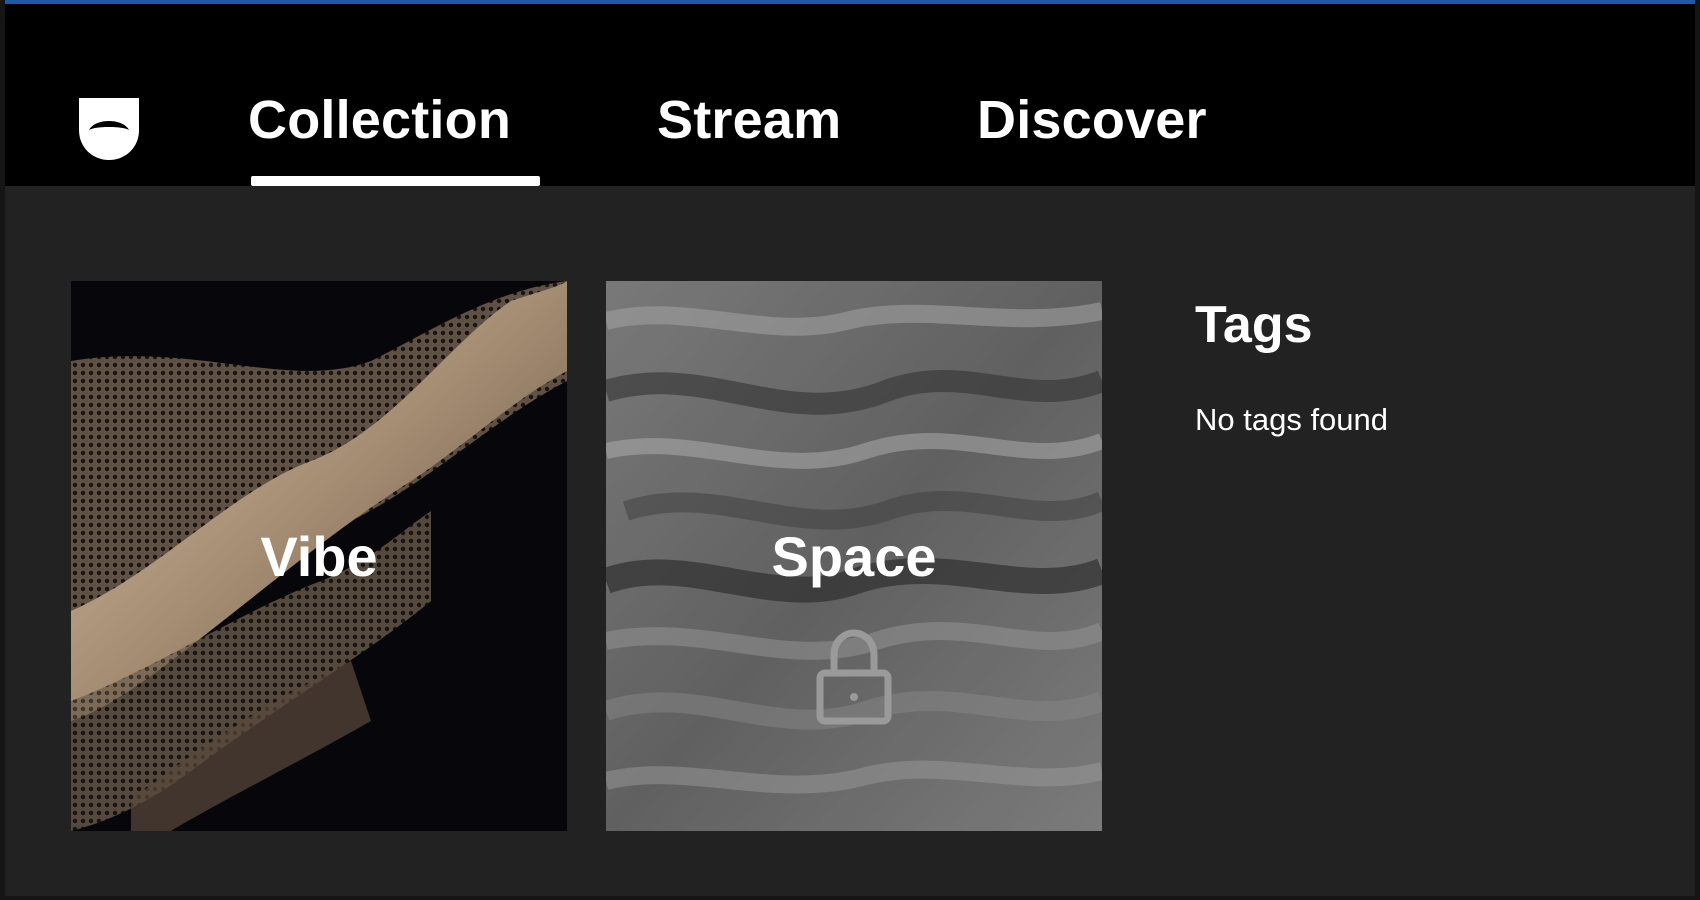 The width and height of the screenshot is (1700, 900). What do you see at coordinates (1292, 419) in the screenshot?
I see `tags-empty-message: No tags found` at bounding box center [1292, 419].